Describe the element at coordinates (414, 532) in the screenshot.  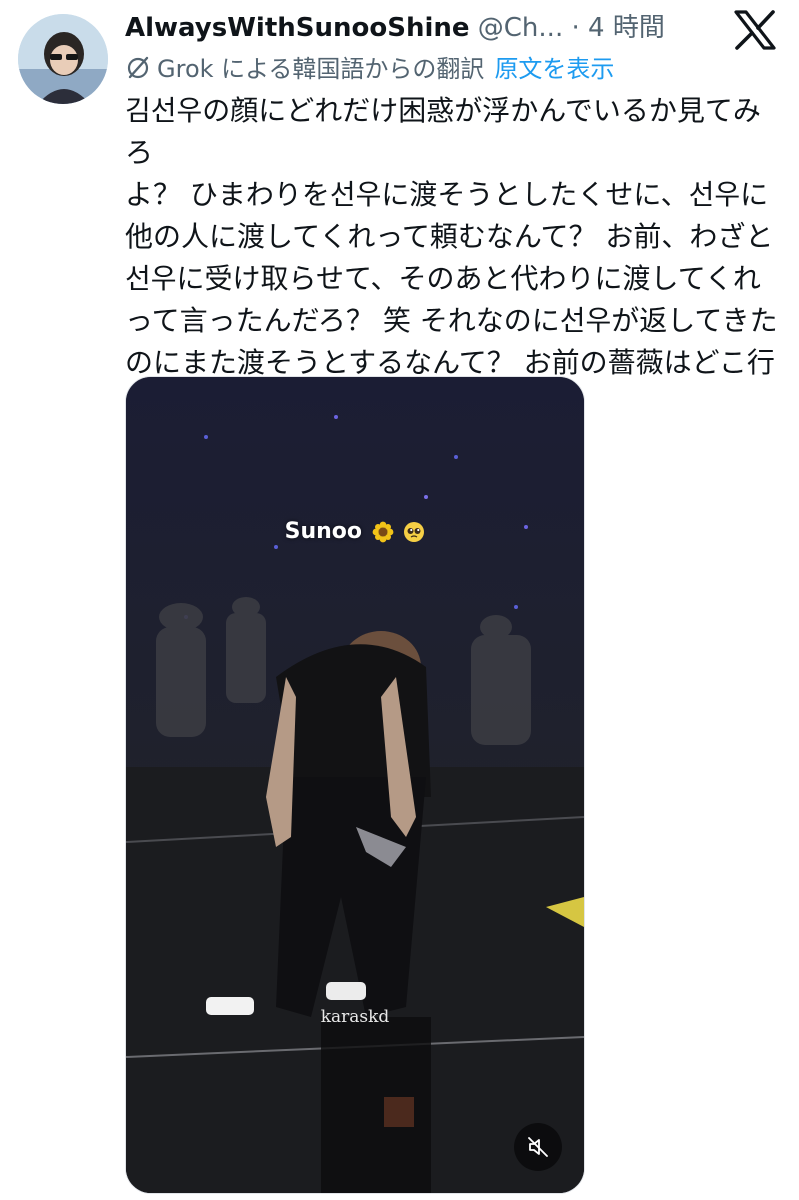
I see `pleading-face-icon` at that location.